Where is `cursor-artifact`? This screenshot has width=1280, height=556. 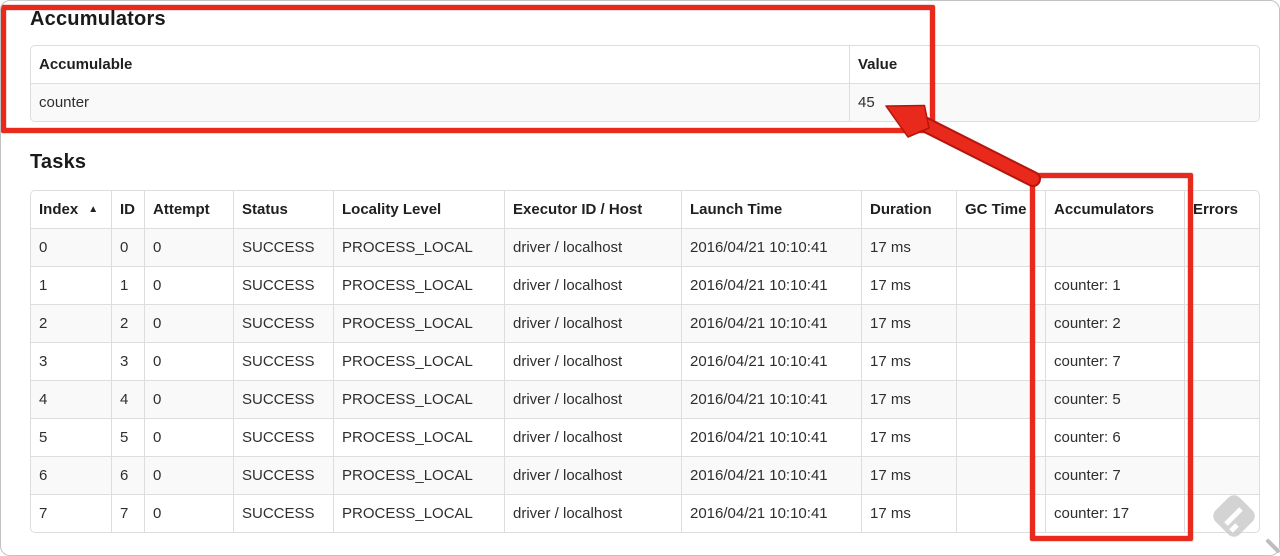
cursor-artifact is located at coordinates (1272, 546).